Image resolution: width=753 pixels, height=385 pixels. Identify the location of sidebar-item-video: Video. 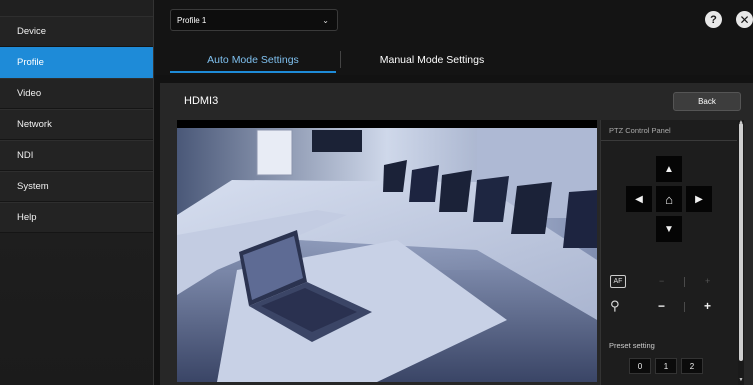
(76, 93).